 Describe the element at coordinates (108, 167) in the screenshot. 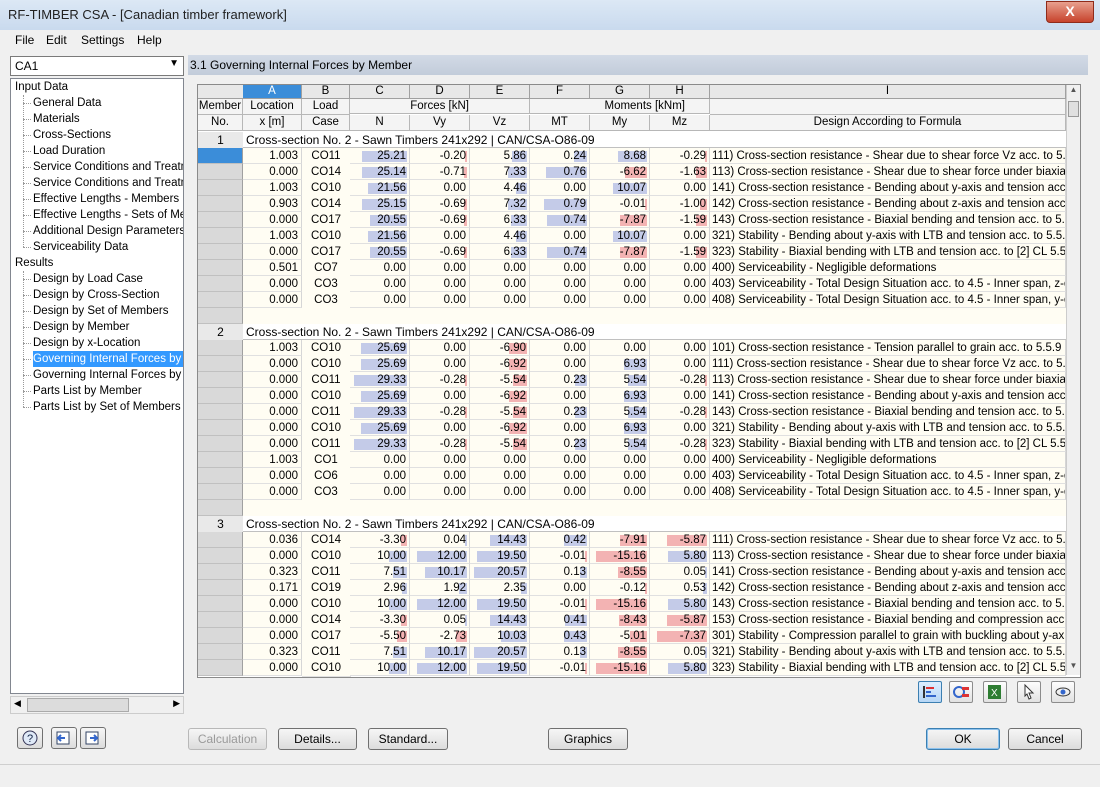

I see `tree-item-input: Service Conditions and Treatme` at that location.